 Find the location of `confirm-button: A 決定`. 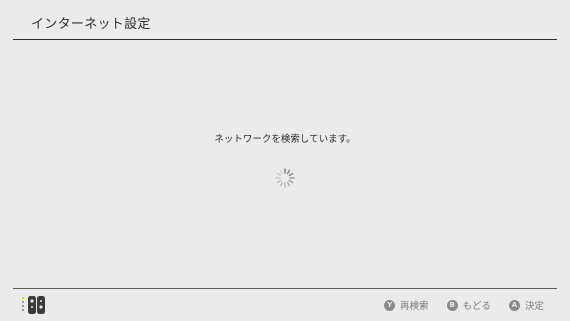

confirm-button: A 決定 is located at coordinates (526, 305).